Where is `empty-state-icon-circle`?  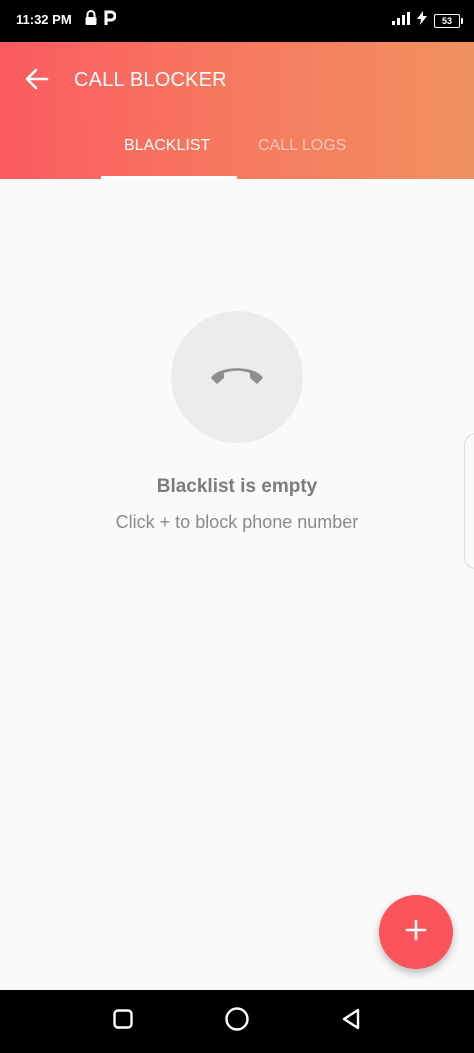 empty-state-icon-circle is located at coordinates (237, 377).